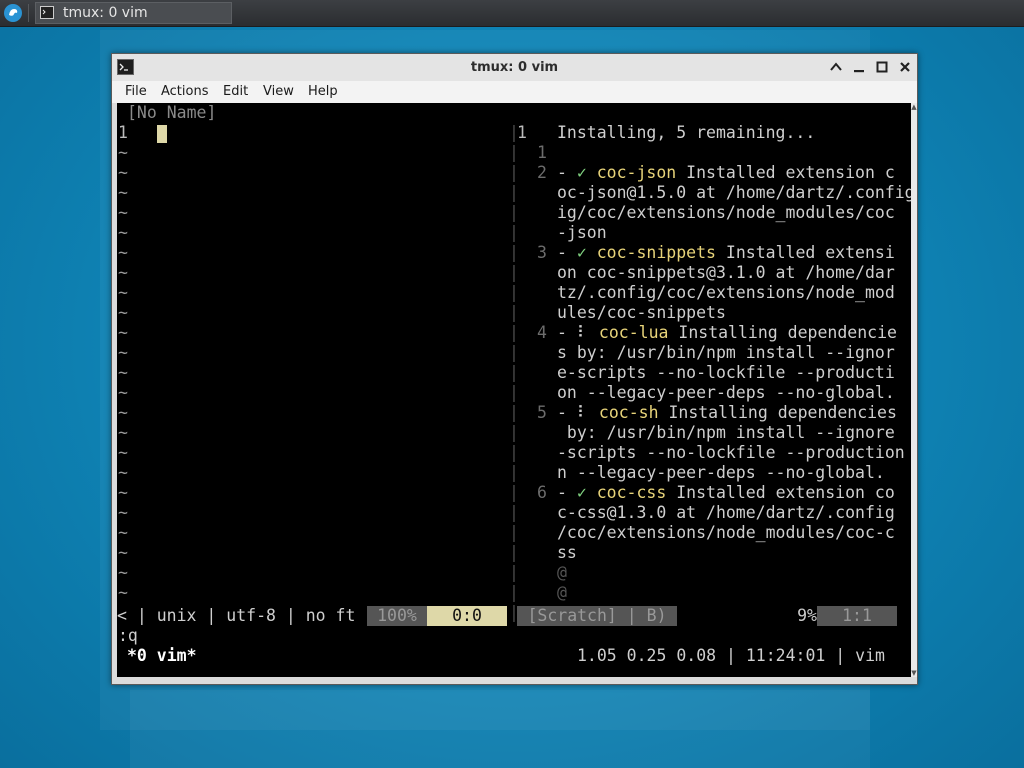 The width and height of the screenshot is (1024, 768). What do you see at coordinates (522, 132) in the screenshot?
I see `pane-line-number: 1` at bounding box center [522, 132].